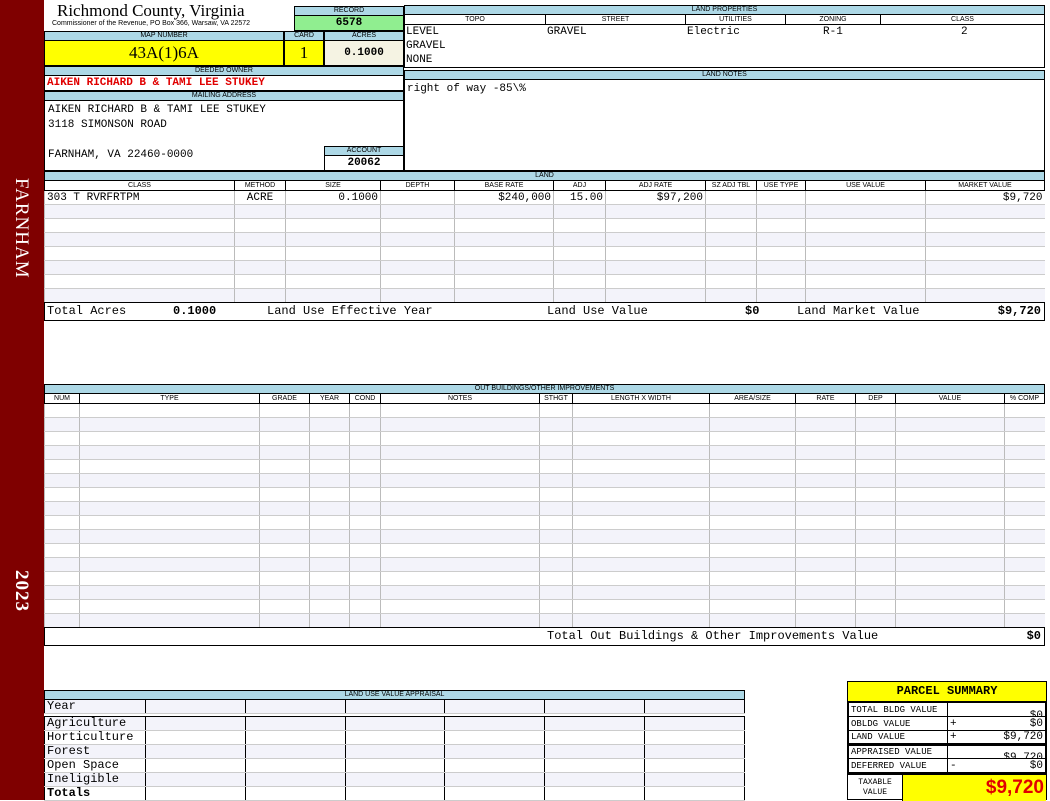 This screenshot has height=801, width=1050. What do you see at coordinates (139, 185) in the screenshot?
I see `land-header: CLASS` at bounding box center [139, 185].